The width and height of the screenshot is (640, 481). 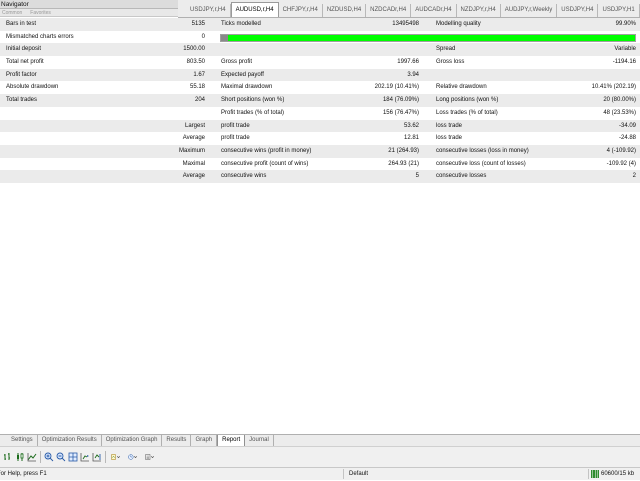 What do you see at coordinates (461, 87) in the screenshot?
I see `report-label: Relative drawdown` at bounding box center [461, 87].